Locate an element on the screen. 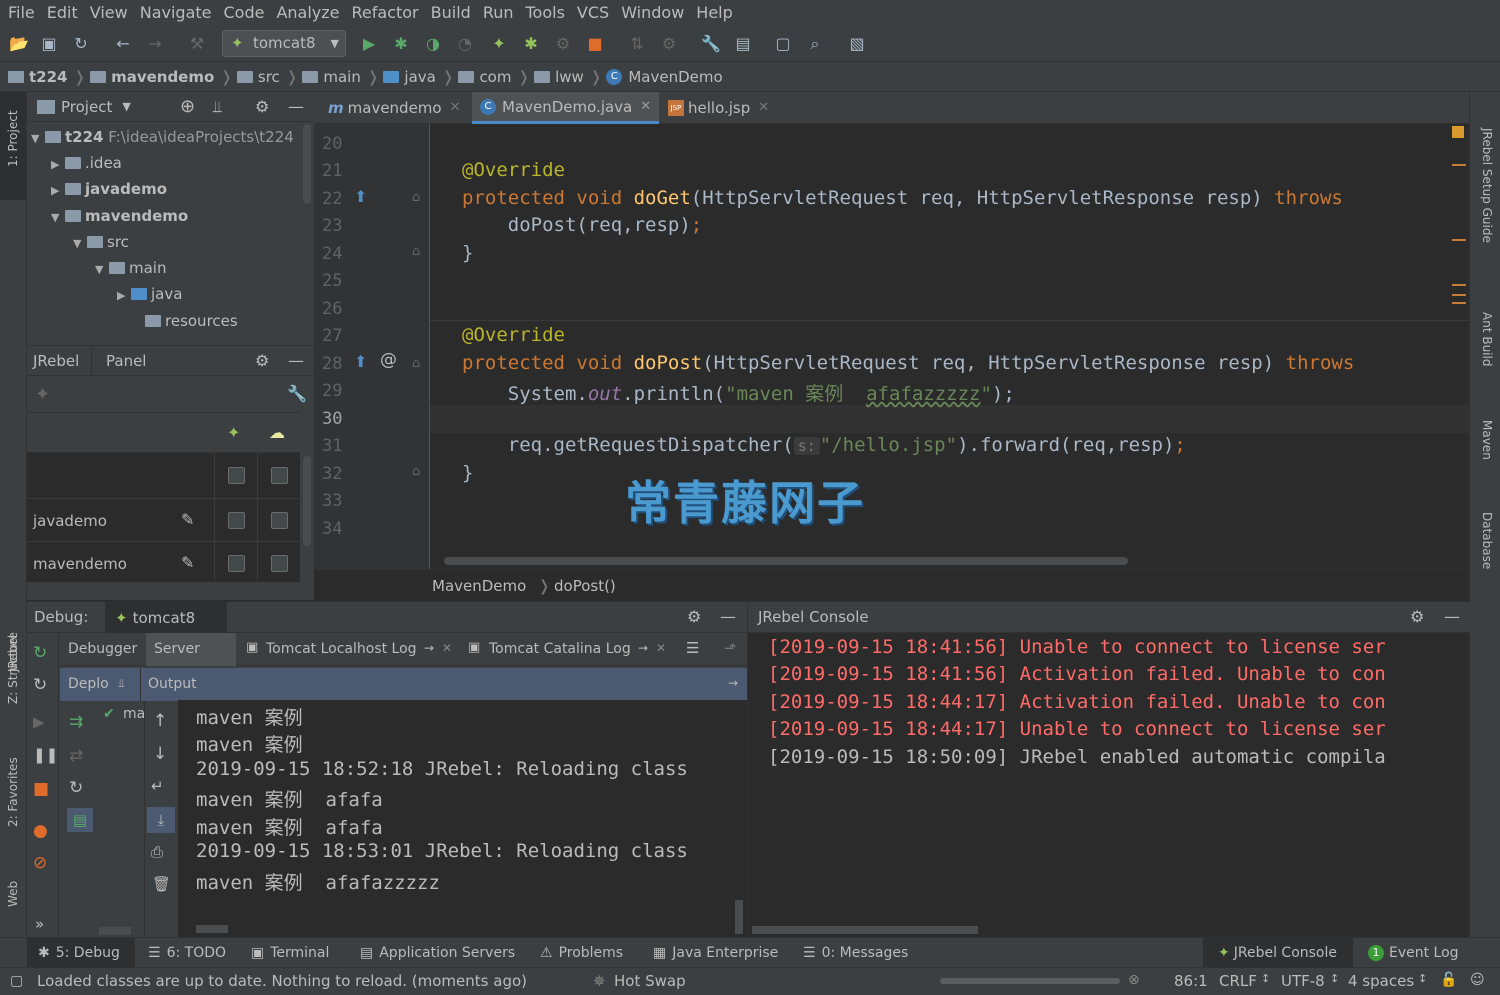 This screenshot has width=1500, height=995. clear-trash-icon: 🗑 is located at coordinates (161, 884).